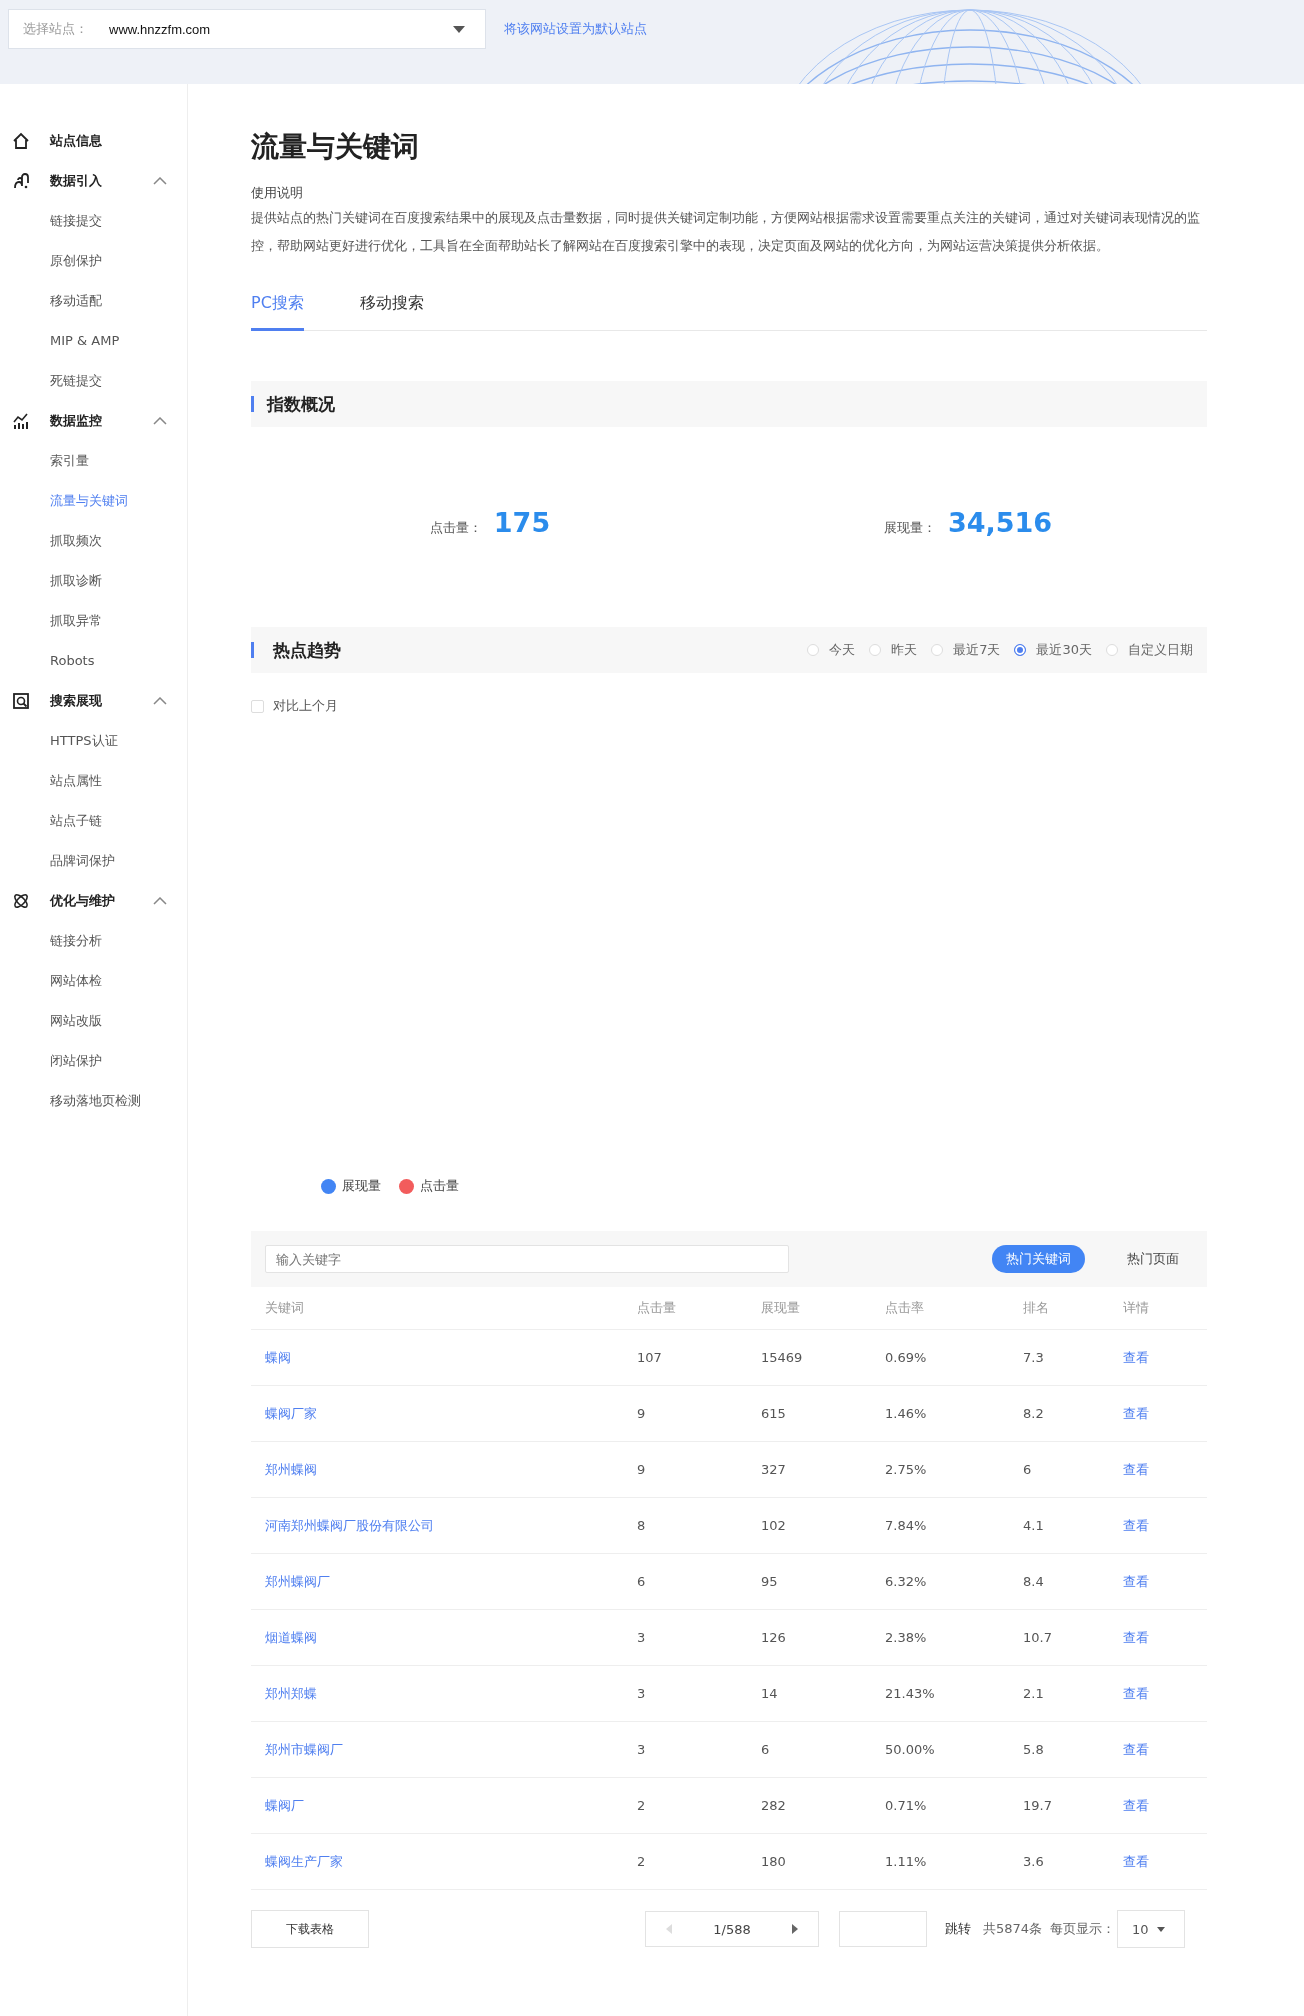 The image size is (1304, 2016). Describe the element at coordinates (1053, 650) in the screenshot. I see `range-radio: 最近30天` at that location.